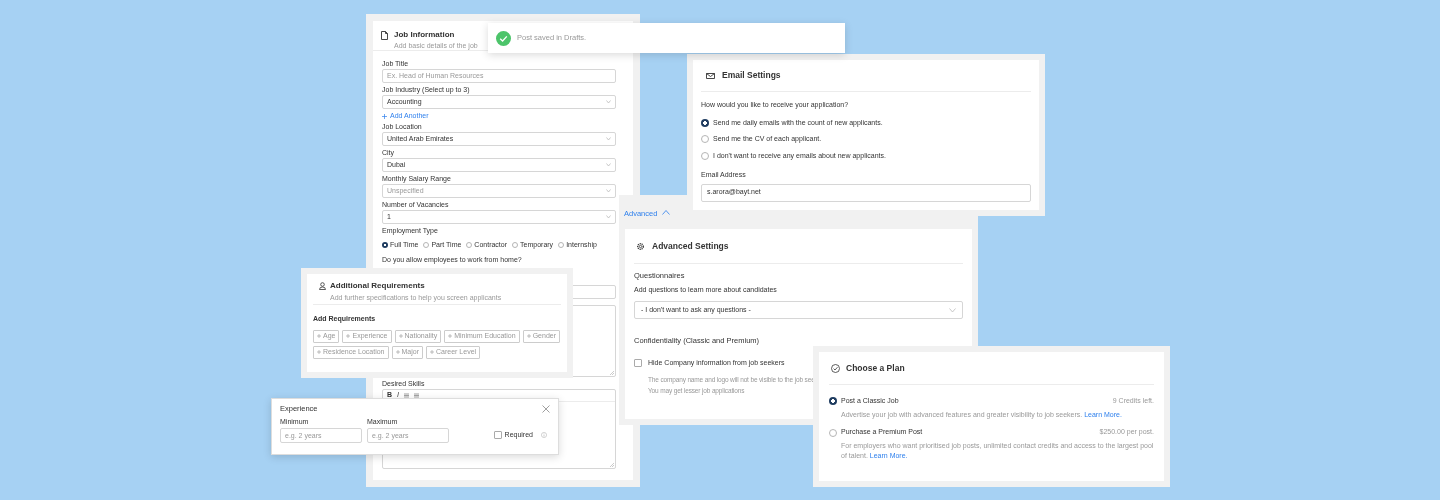 The height and width of the screenshot is (500, 1440). Describe the element at coordinates (875, 368) in the screenshot. I see `card-title: Choose a Plan` at that location.